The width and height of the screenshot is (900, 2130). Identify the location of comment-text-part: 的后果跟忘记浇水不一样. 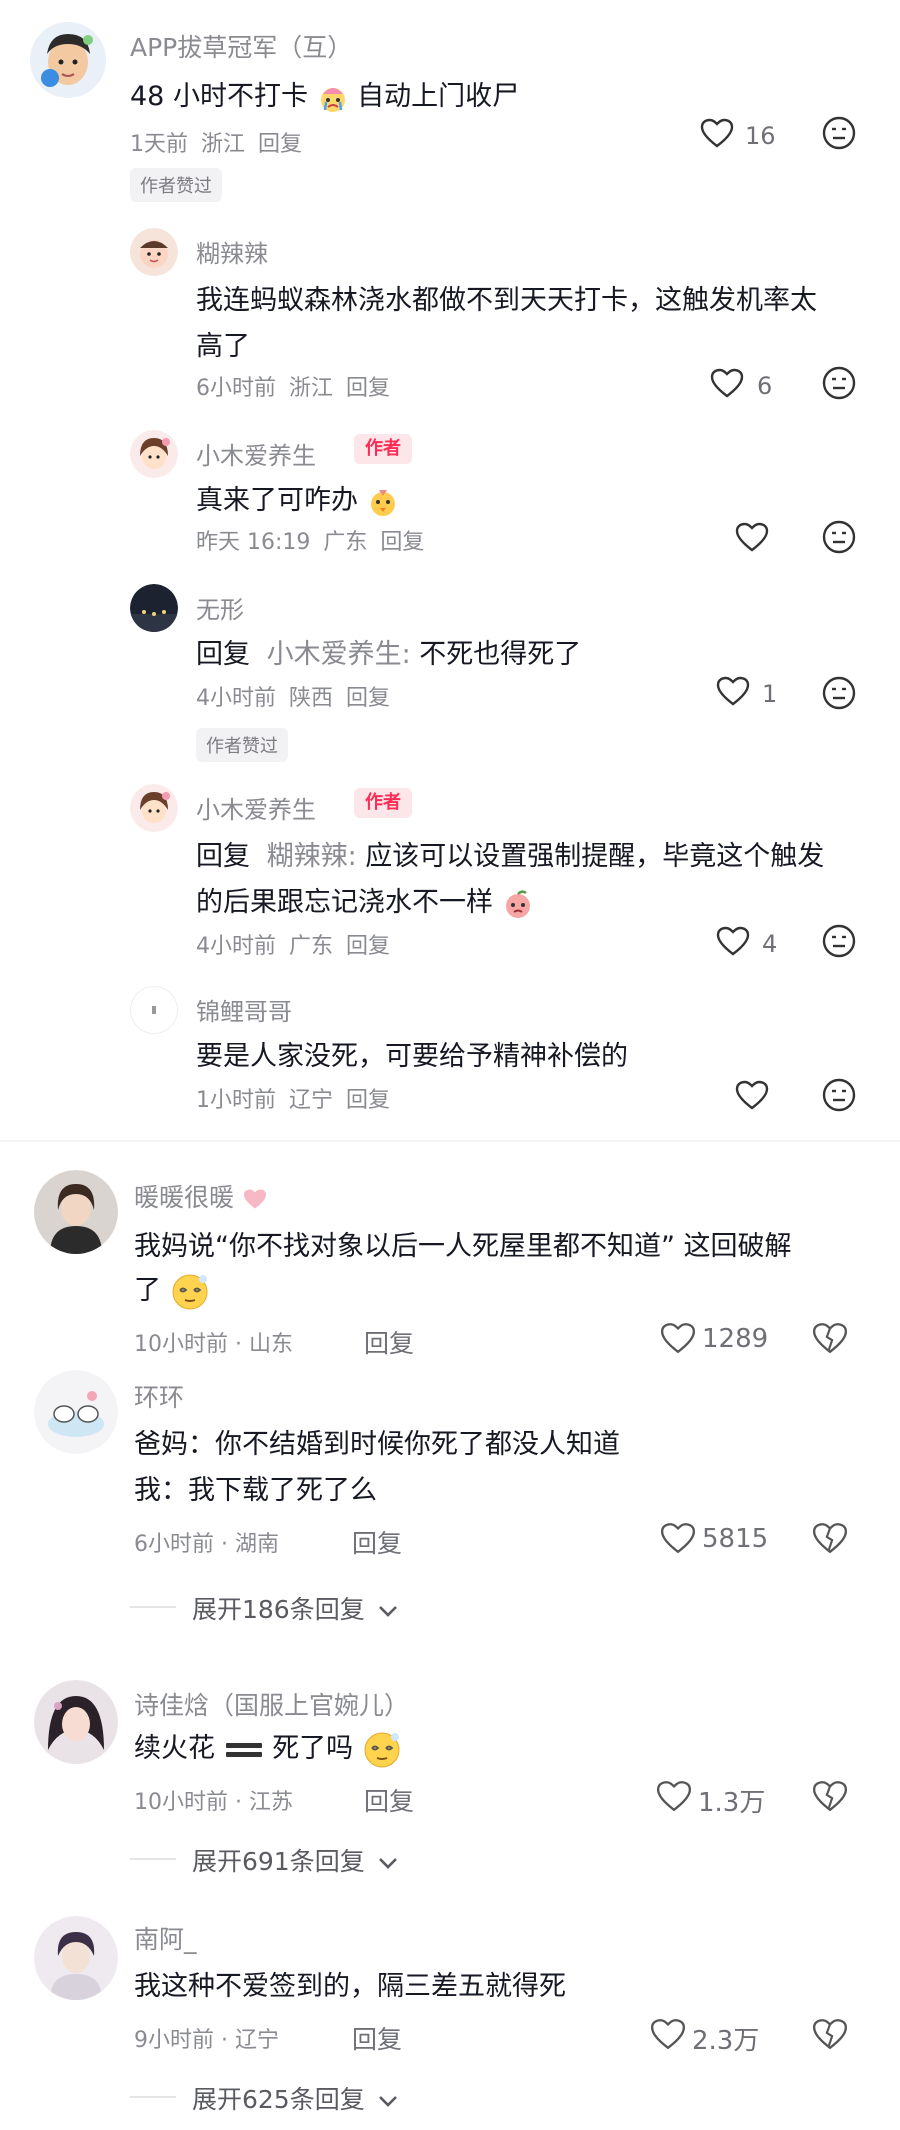
(344, 902).